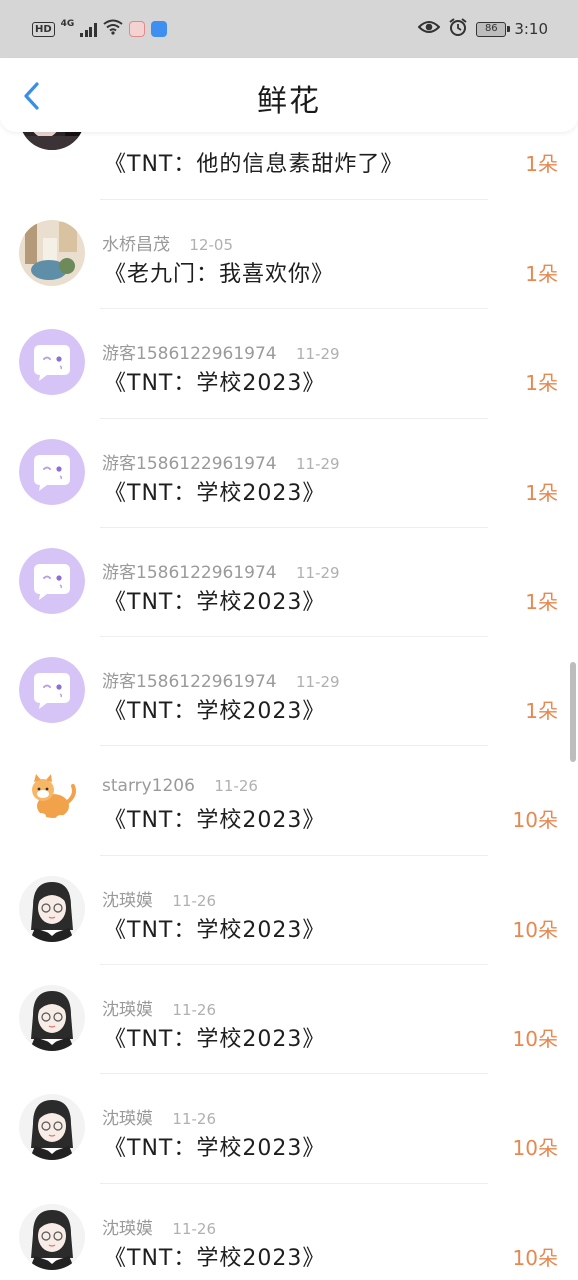  I want to click on cloud-app-icon, so click(158, 29).